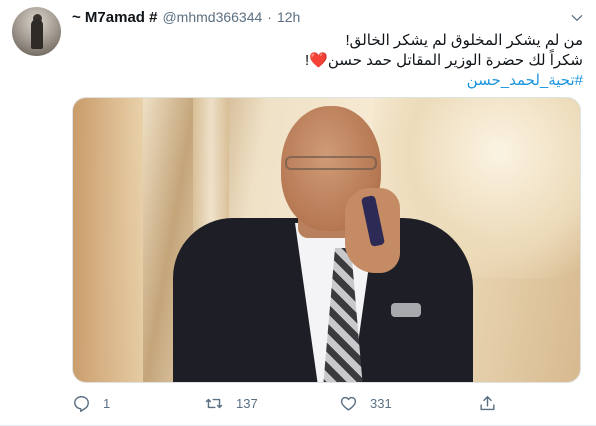 The height and width of the screenshot is (426, 596). I want to click on share-icon, so click(487, 403).